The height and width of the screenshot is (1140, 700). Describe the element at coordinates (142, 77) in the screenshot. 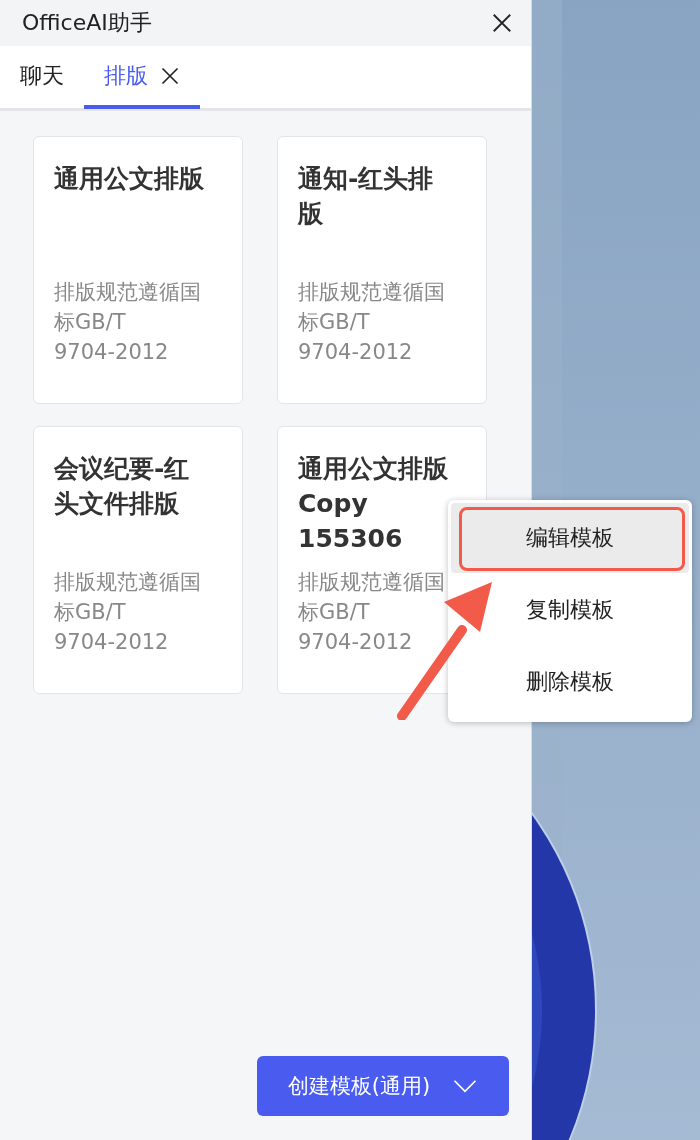

I see `tab: 排版` at that location.